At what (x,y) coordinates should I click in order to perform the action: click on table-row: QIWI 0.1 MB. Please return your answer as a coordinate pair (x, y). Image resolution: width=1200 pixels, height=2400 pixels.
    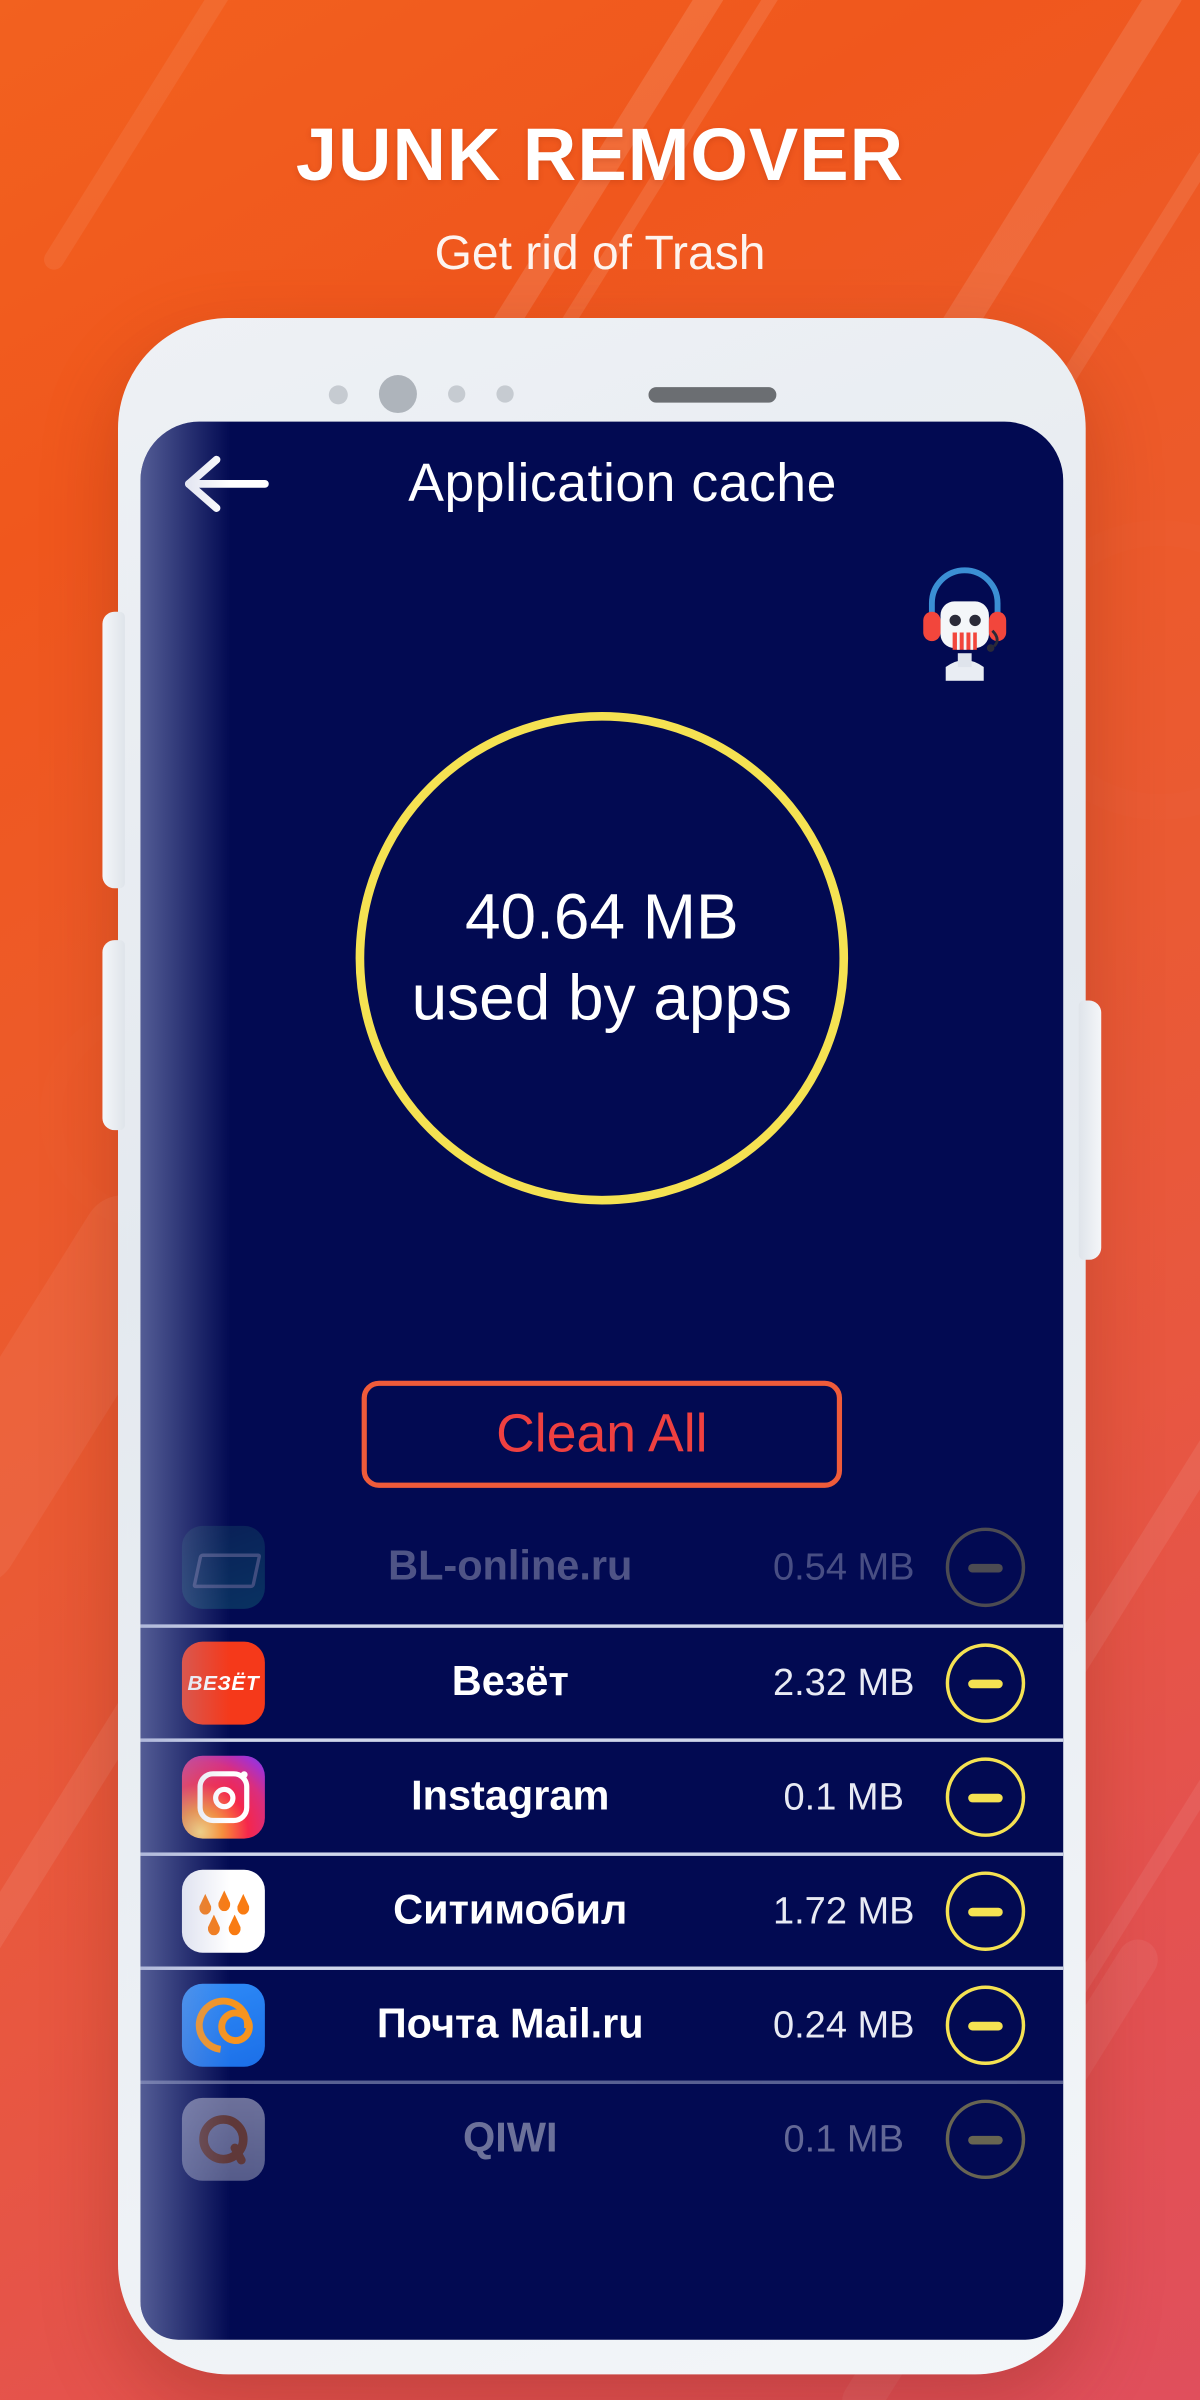
    Looking at the image, I should click on (602, 2137).